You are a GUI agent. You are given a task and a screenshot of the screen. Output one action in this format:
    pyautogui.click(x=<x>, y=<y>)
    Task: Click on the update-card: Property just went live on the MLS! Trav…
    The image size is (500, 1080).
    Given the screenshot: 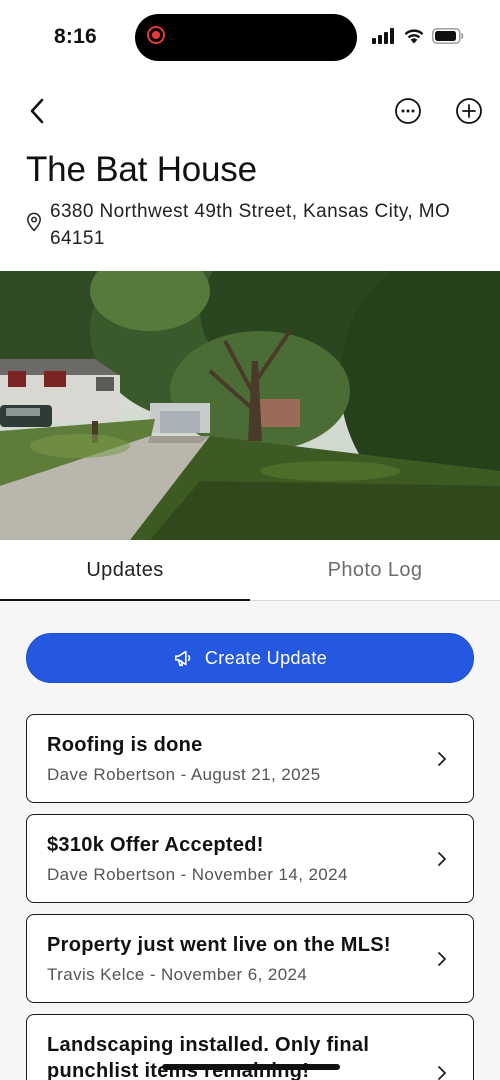 What is the action you would take?
    pyautogui.click(x=250, y=958)
    